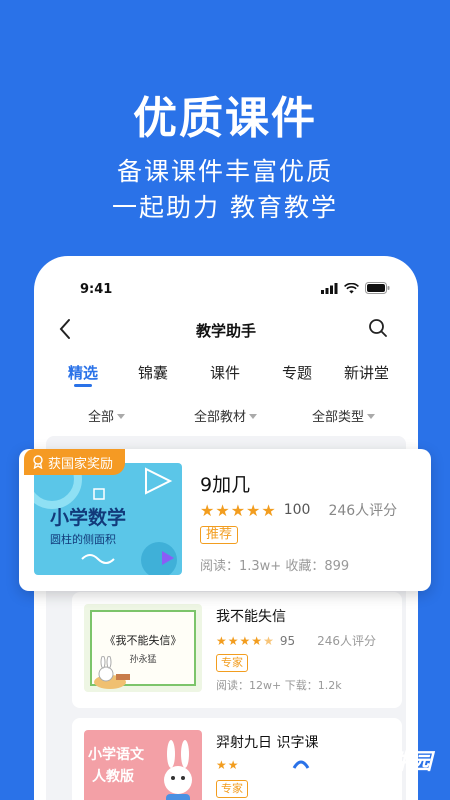 The width and height of the screenshot is (450, 800). What do you see at coordinates (113, 777) in the screenshot?
I see `thumbnail-subtitle: 人教版` at bounding box center [113, 777].